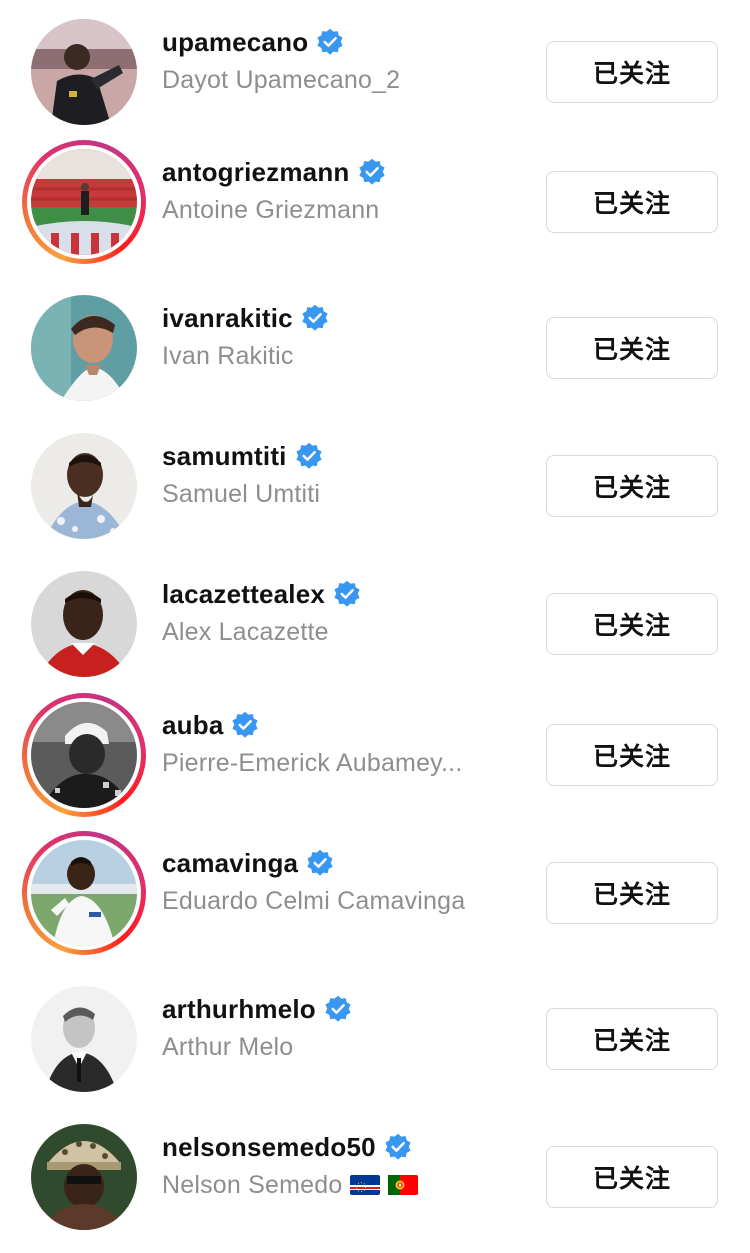 This screenshot has height=1253, width=750. What do you see at coordinates (347, 1028) in the screenshot?
I see `account-text: arthurhmelo Arthur Melo` at bounding box center [347, 1028].